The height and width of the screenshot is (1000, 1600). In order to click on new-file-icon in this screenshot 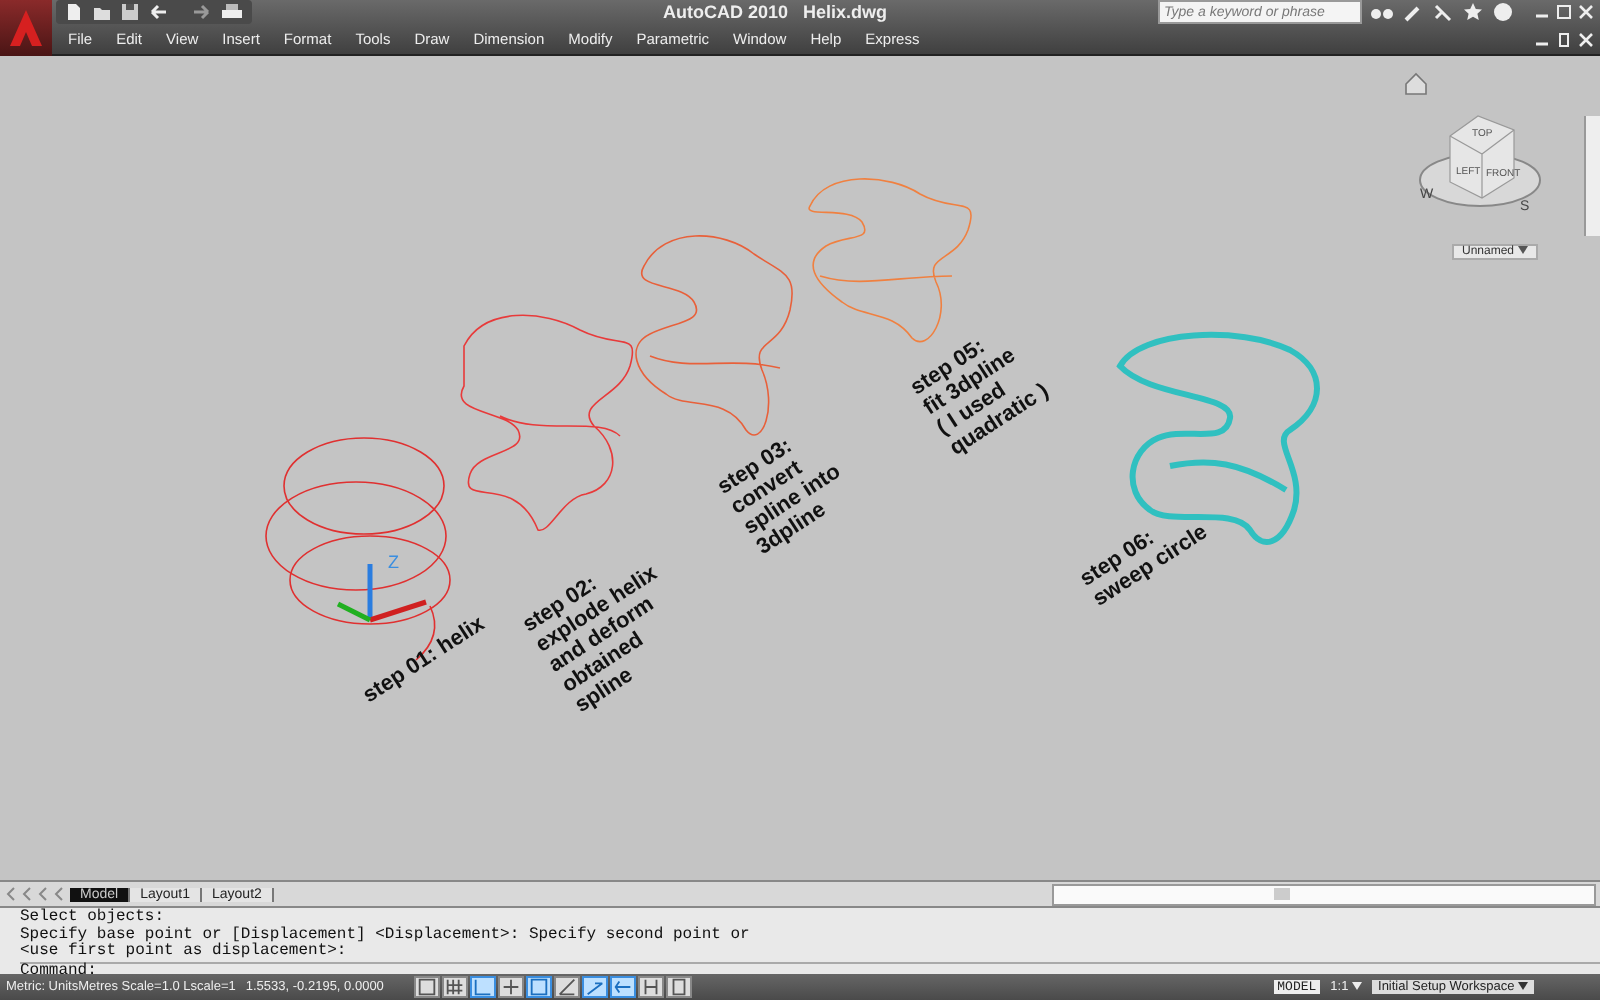, I will do `click(74, 12)`.